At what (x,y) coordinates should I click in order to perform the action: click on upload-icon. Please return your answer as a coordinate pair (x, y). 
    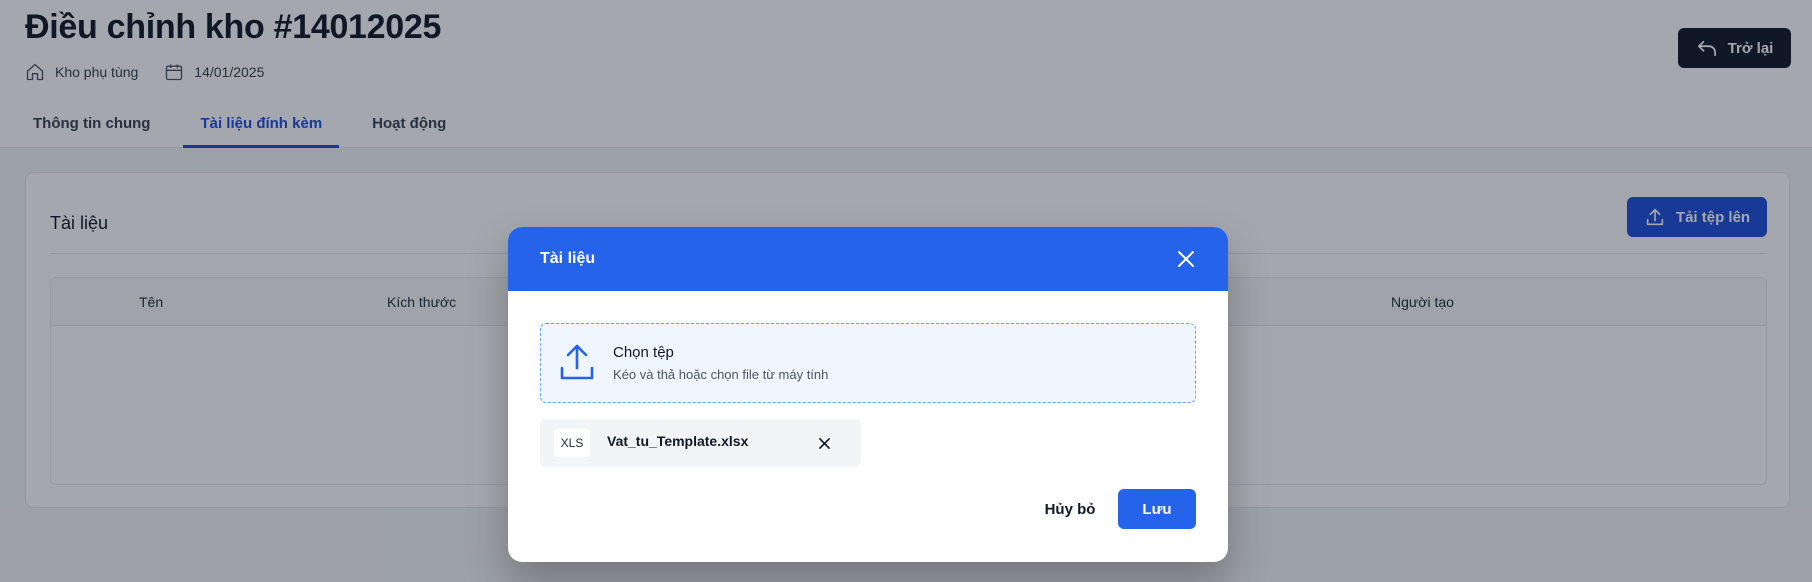
    Looking at the image, I should click on (577, 362).